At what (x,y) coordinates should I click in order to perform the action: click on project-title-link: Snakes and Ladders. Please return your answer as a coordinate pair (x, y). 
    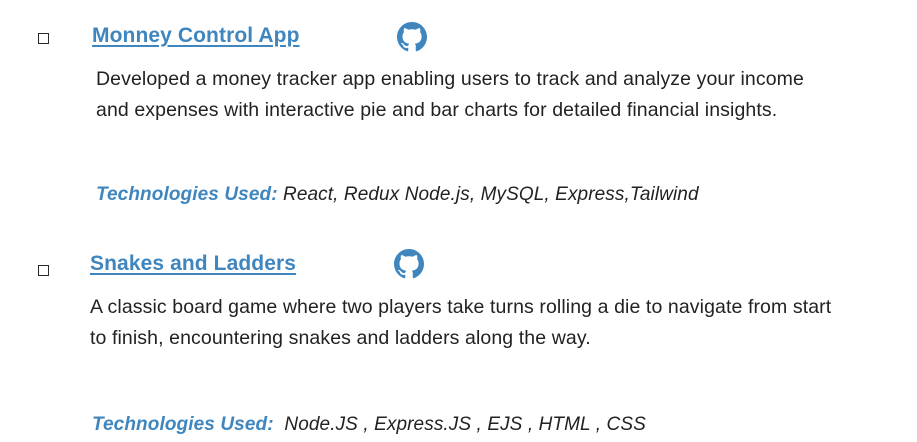
    Looking at the image, I should click on (193, 264).